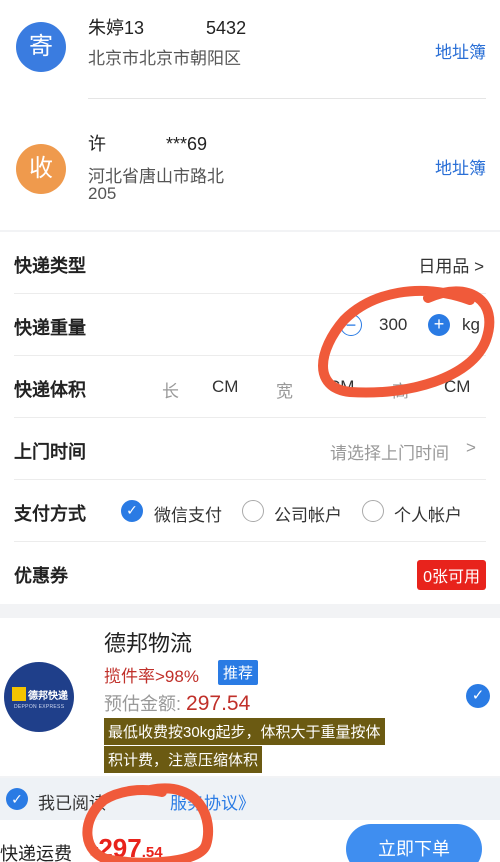 This screenshot has width=500, height=862. What do you see at coordinates (428, 513) in the screenshot?
I see `payment-option-personal: 个人帐户` at bounding box center [428, 513].